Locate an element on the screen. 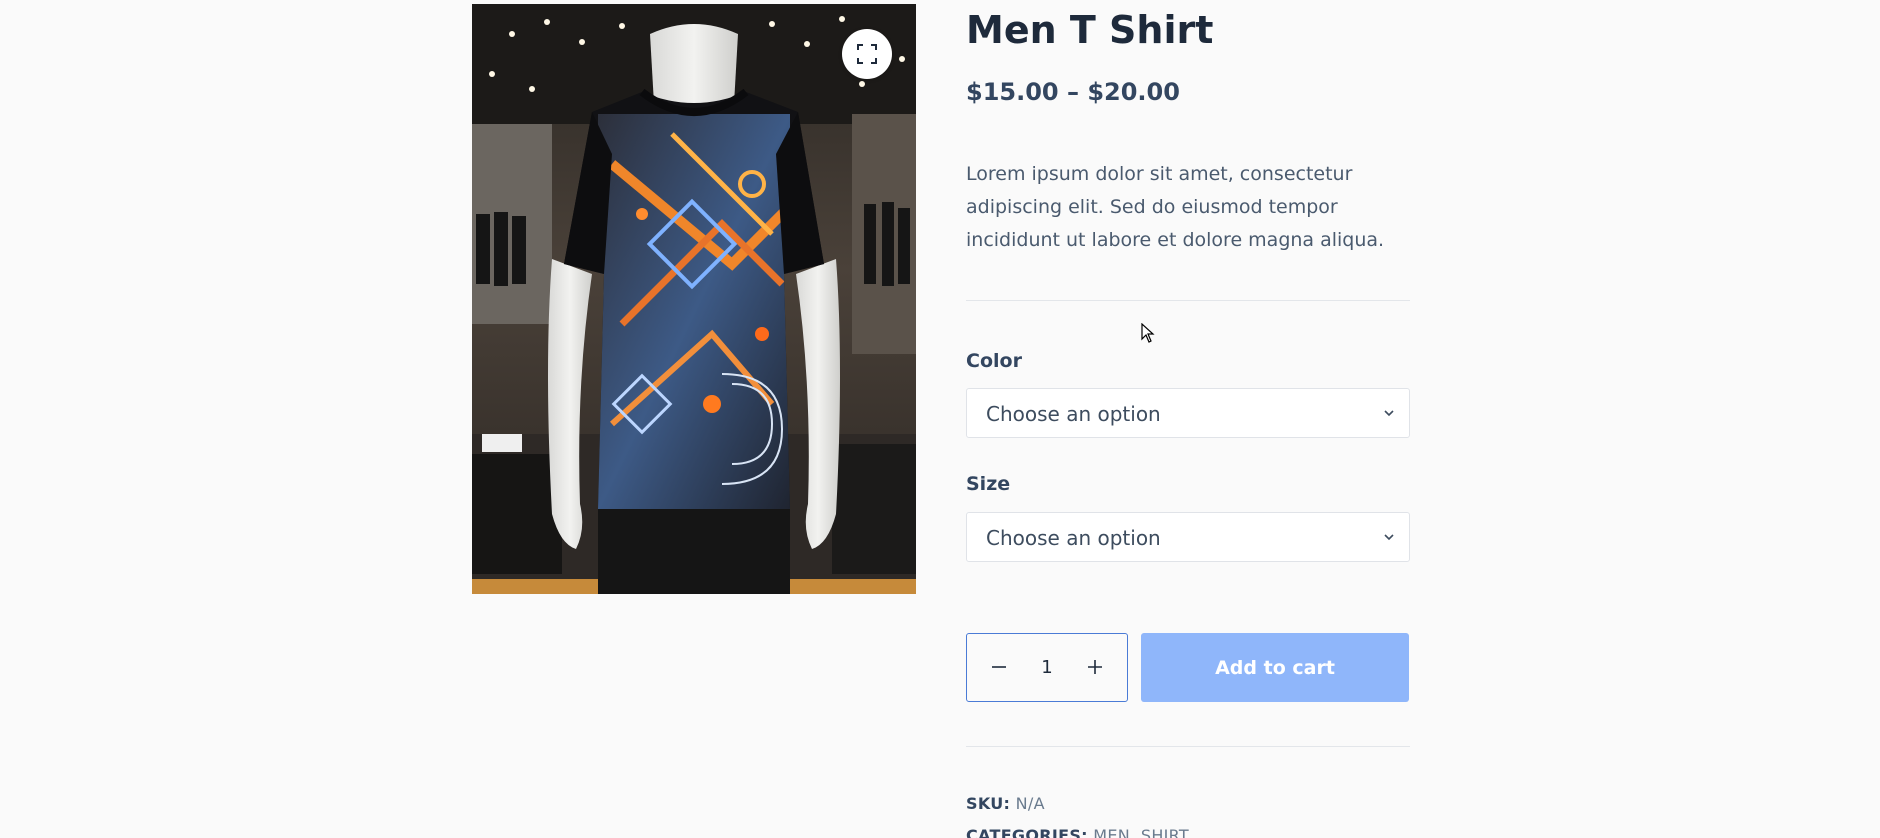 Image resolution: width=1880 pixels, height=838 pixels. sku-label: SKU: is located at coordinates (988, 803).